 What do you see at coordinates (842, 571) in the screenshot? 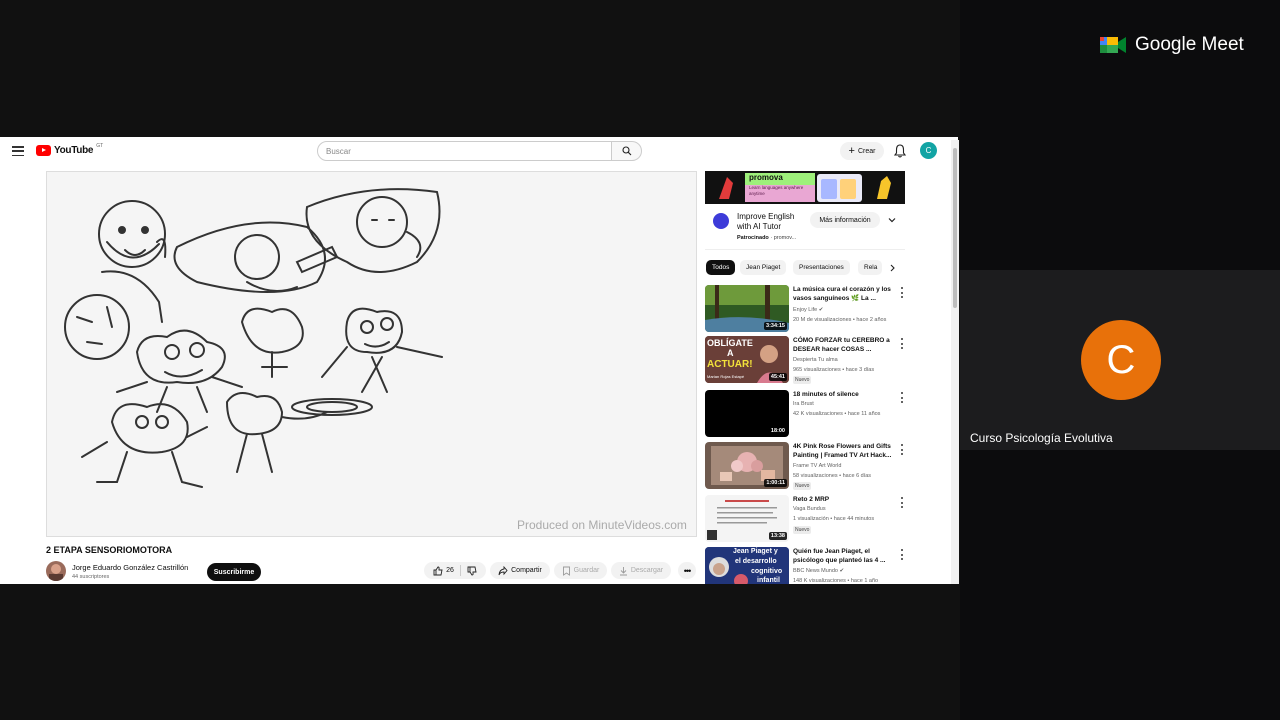
I see `verified-icon: ✔` at bounding box center [842, 571].